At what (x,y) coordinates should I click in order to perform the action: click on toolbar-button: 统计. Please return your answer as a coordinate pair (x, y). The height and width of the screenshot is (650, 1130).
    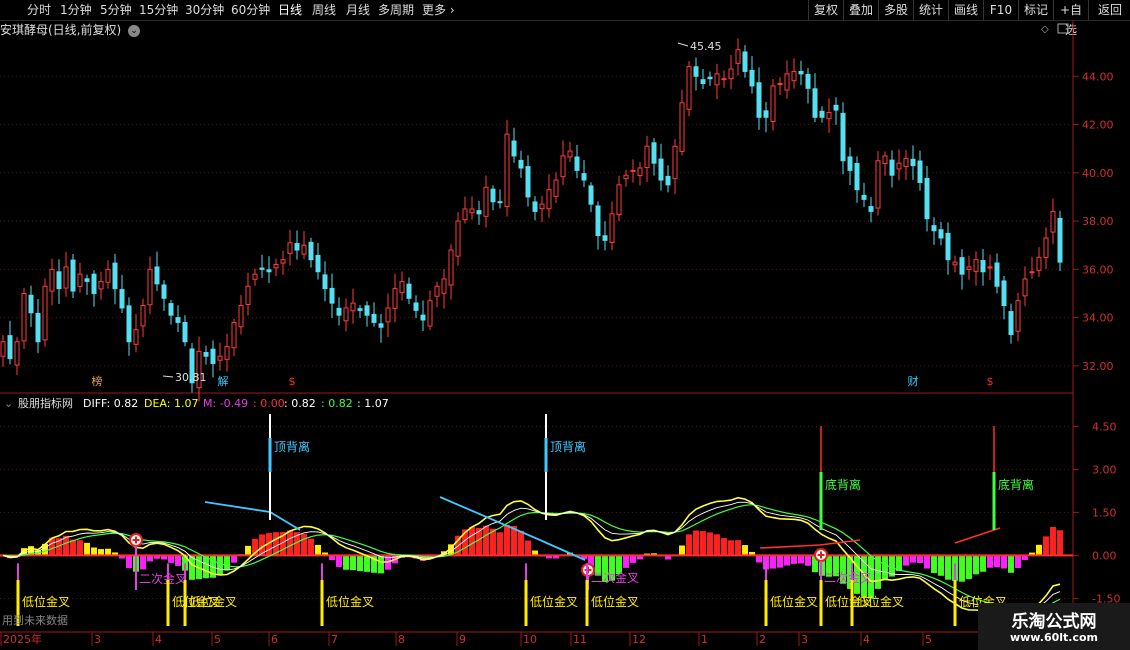
    Looking at the image, I should click on (930, 10).